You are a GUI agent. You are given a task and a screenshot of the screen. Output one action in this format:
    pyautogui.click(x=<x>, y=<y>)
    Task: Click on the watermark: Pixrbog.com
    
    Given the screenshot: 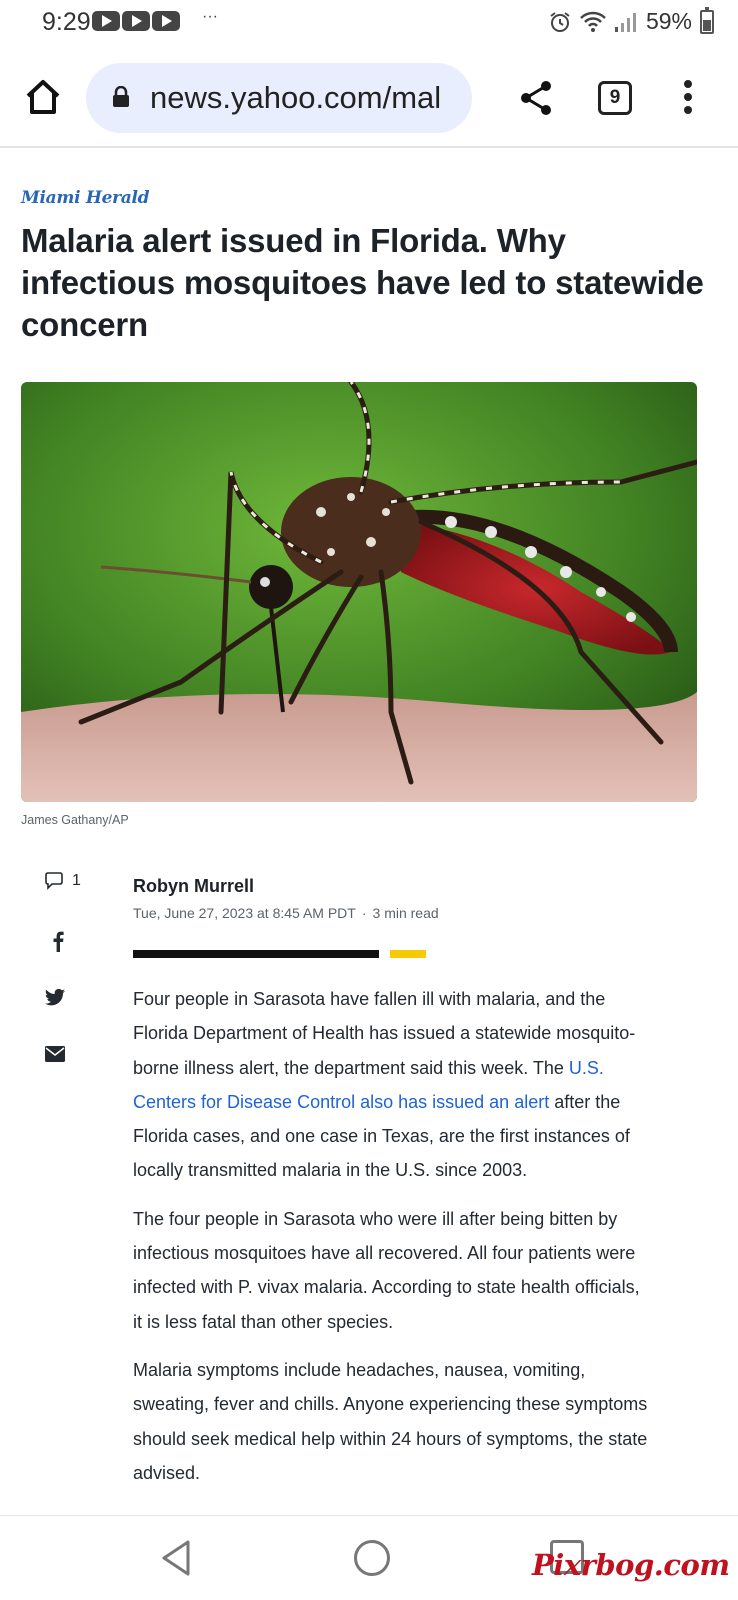 What is the action you would take?
    pyautogui.click(x=631, y=1565)
    